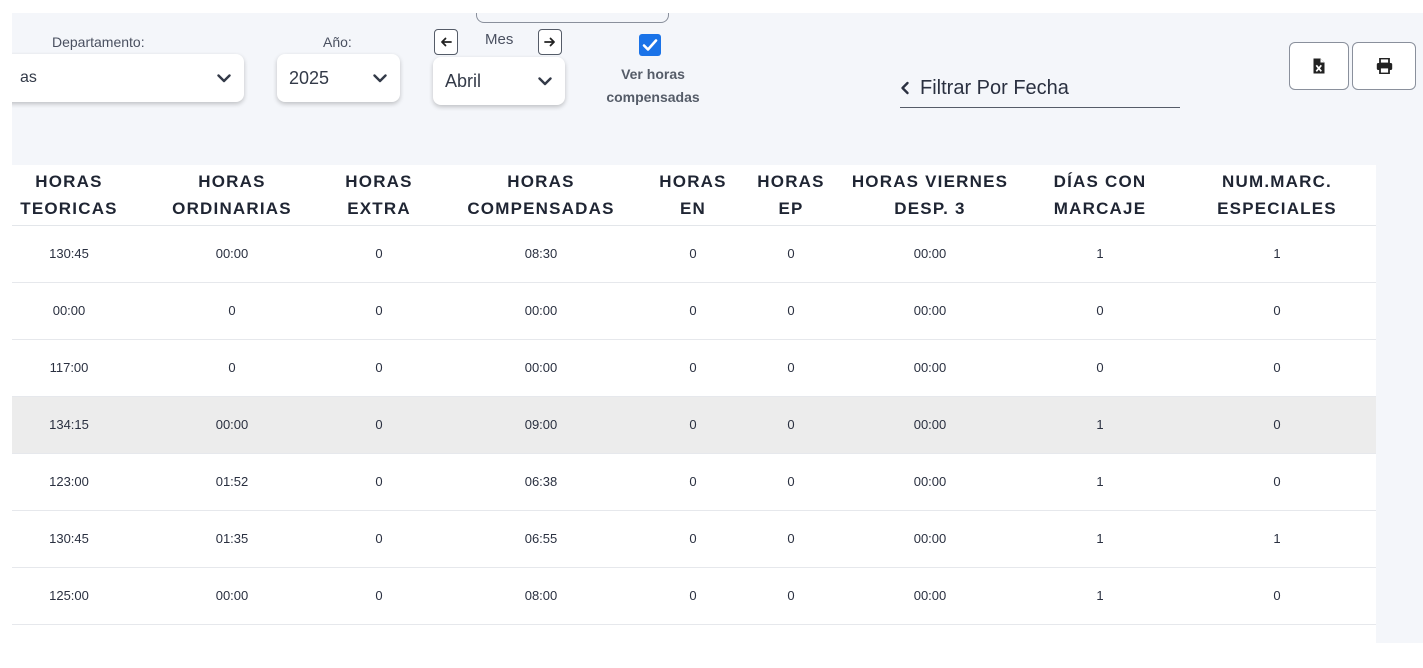 The image size is (1423, 668). Describe the element at coordinates (1100, 181) in the screenshot. I see `column-header-line: DÍAS CON` at that location.